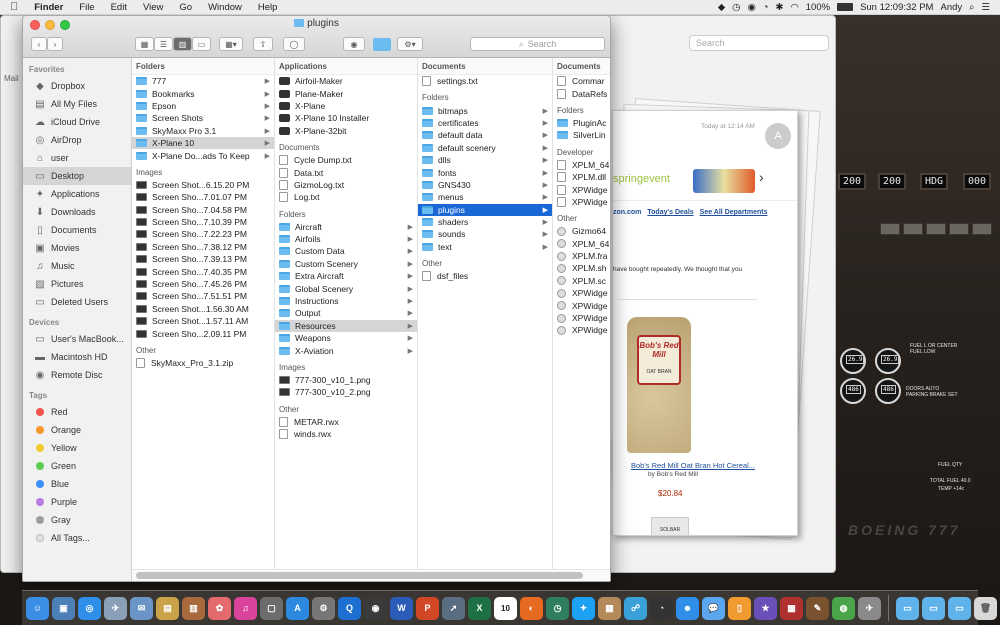 The image size is (1000, 625). What do you see at coordinates (346, 338) in the screenshot?
I see `folder-item: Weapons ▶` at bounding box center [346, 338].